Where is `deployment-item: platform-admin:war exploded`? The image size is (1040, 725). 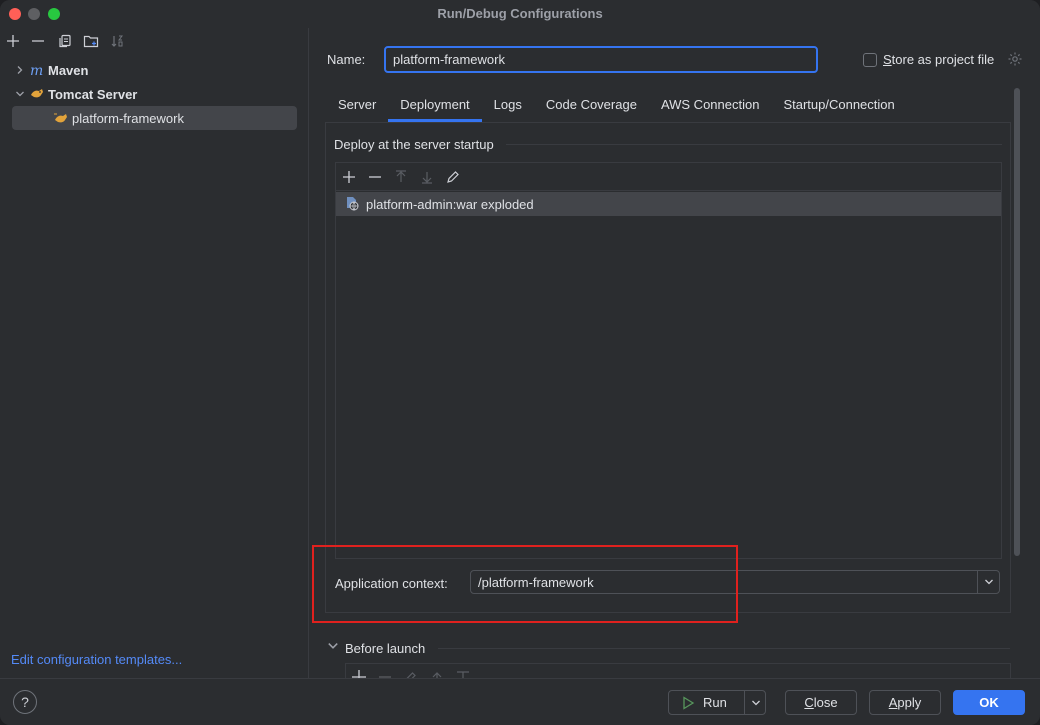
deployment-item: platform-admin:war exploded is located at coordinates (668, 204).